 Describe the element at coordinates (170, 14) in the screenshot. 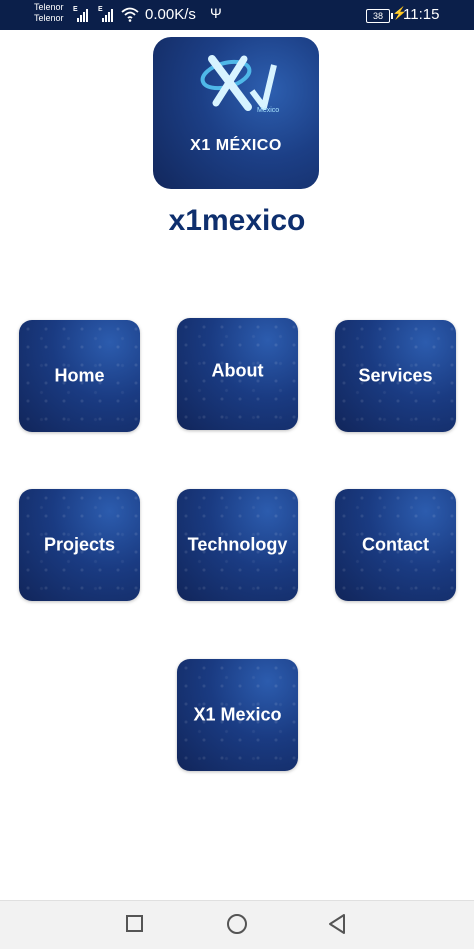

I see `network-speed: 0.00K/s` at that location.